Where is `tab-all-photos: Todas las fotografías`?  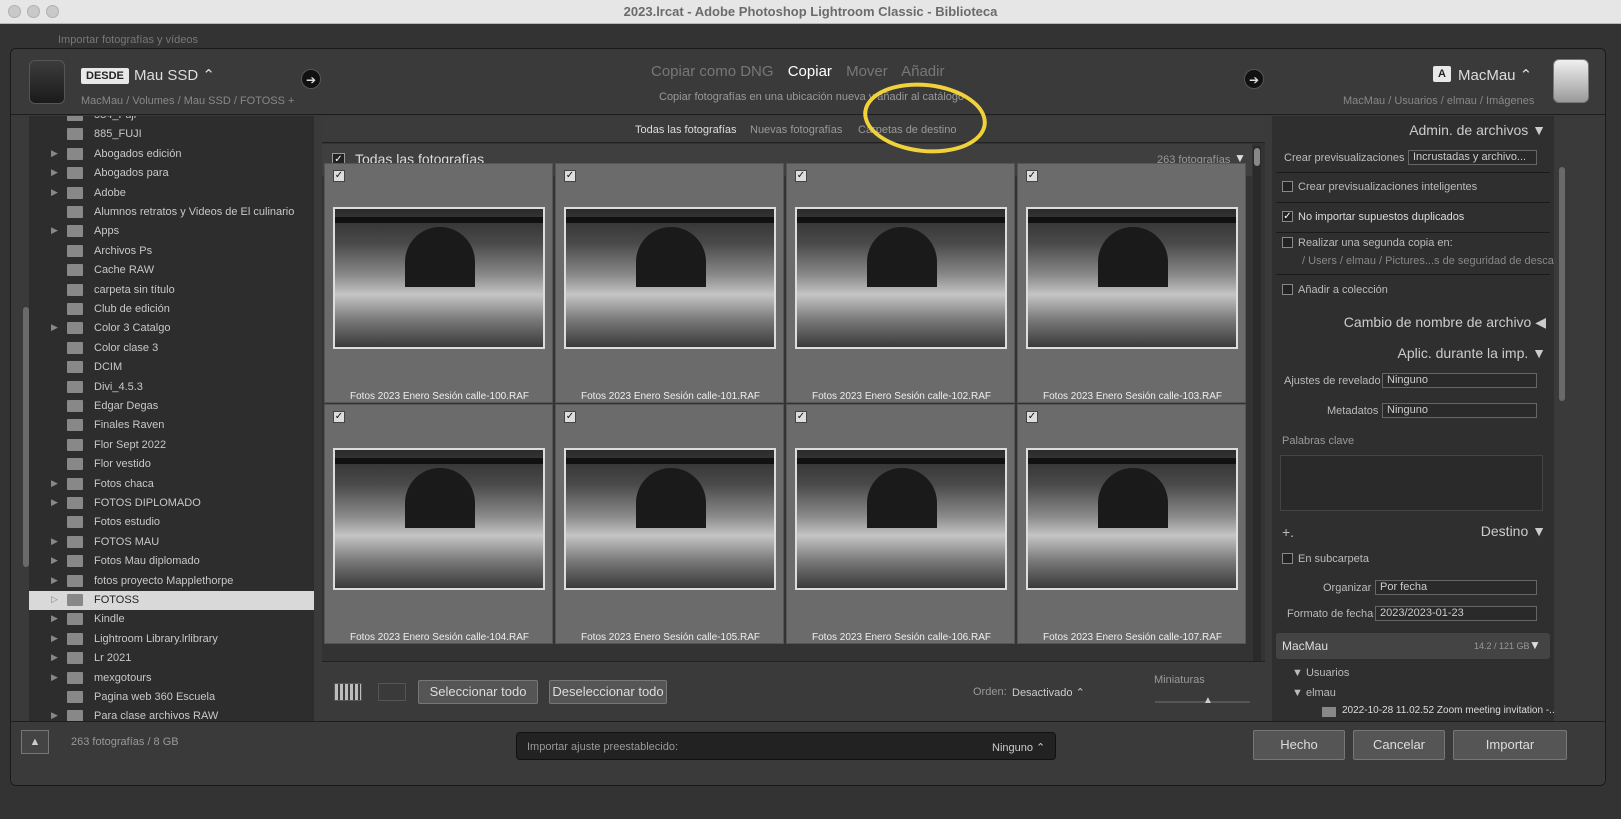 tab-all-photos: Todas las fotografías is located at coordinates (686, 130).